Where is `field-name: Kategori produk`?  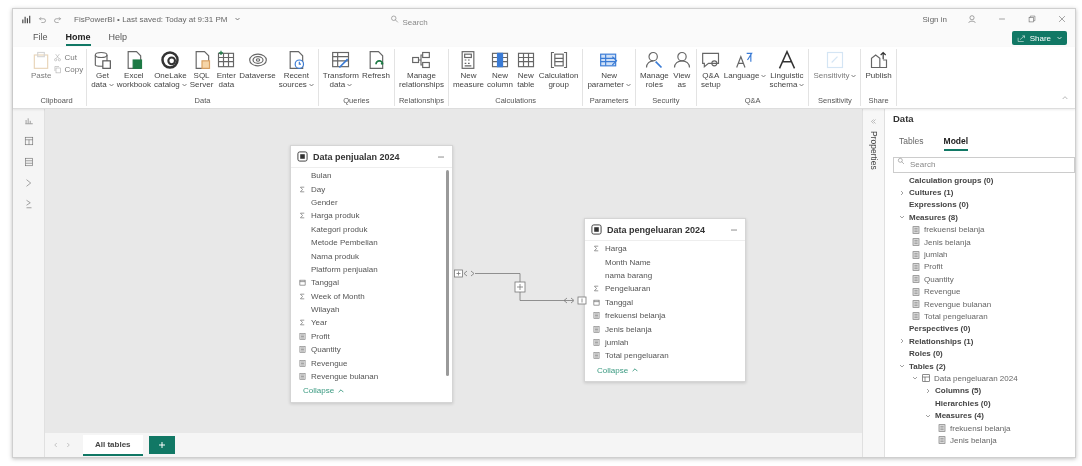
field-name: Kategori produk is located at coordinates (339, 229).